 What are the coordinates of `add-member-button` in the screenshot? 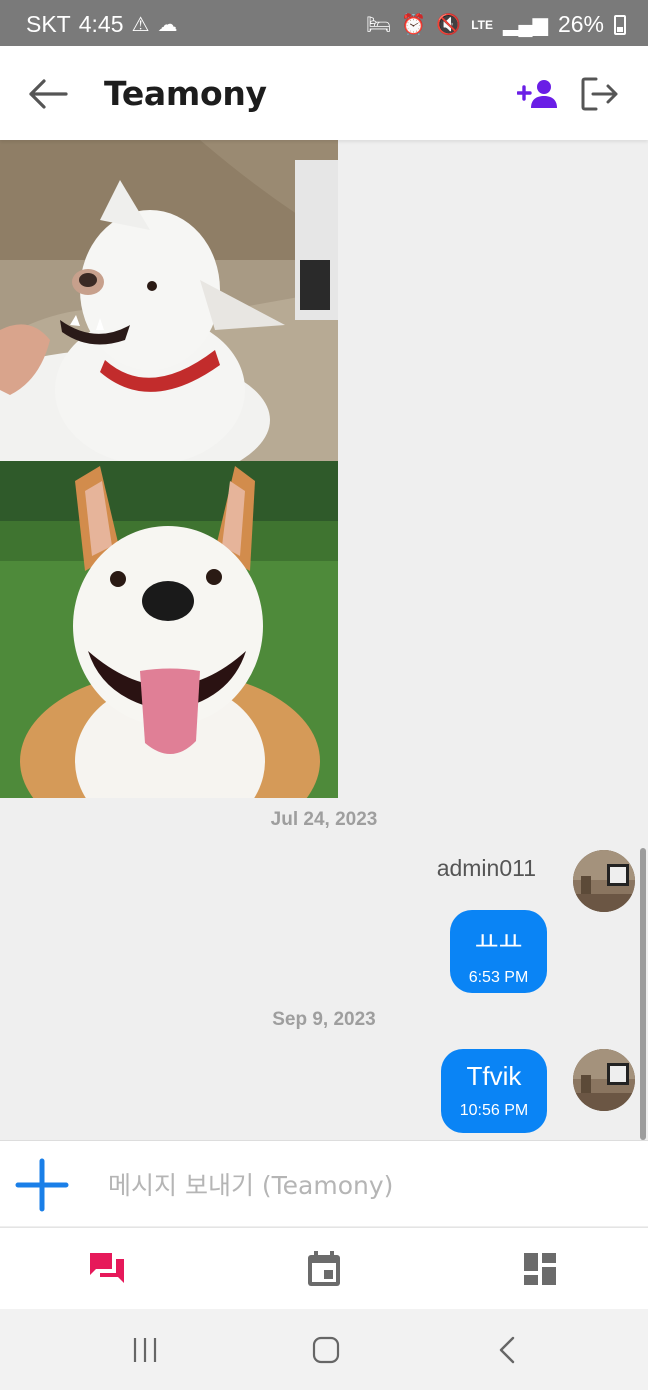 It's located at (538, 94).